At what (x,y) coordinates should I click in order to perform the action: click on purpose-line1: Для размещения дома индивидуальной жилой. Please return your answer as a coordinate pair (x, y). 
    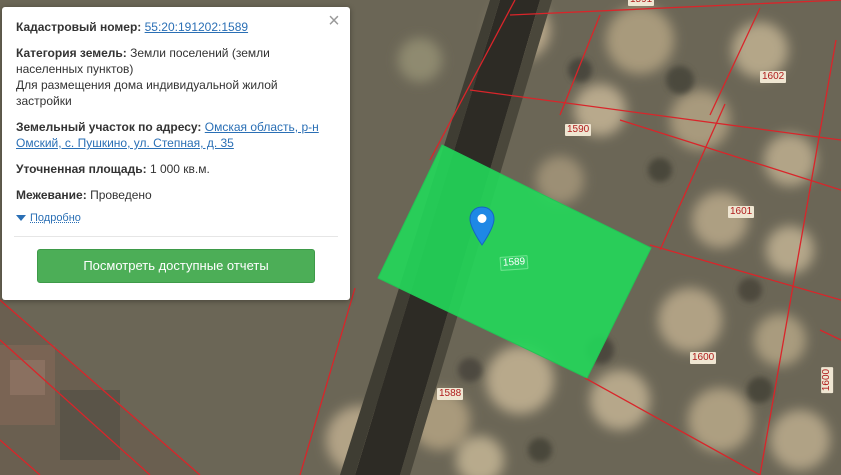
    Looking at the image, I should click on (147, 85).